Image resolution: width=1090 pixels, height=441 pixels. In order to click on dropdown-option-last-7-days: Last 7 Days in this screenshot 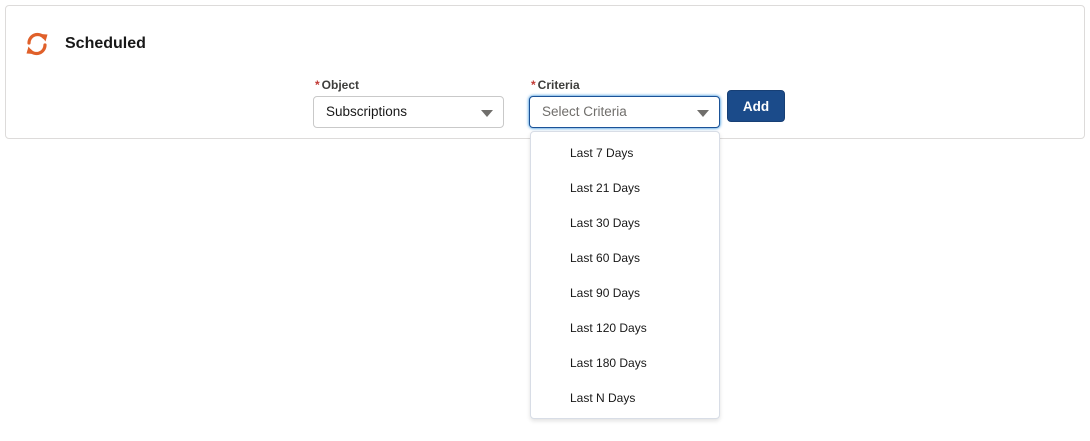, I will do `click(625, 153)`.